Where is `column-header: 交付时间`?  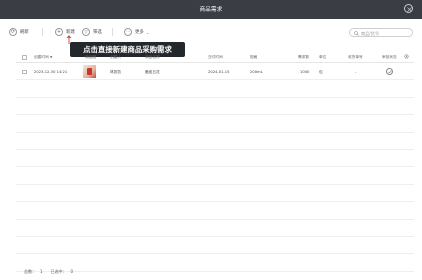
column-header: 交付时间 is located at coordinates (215, 57).